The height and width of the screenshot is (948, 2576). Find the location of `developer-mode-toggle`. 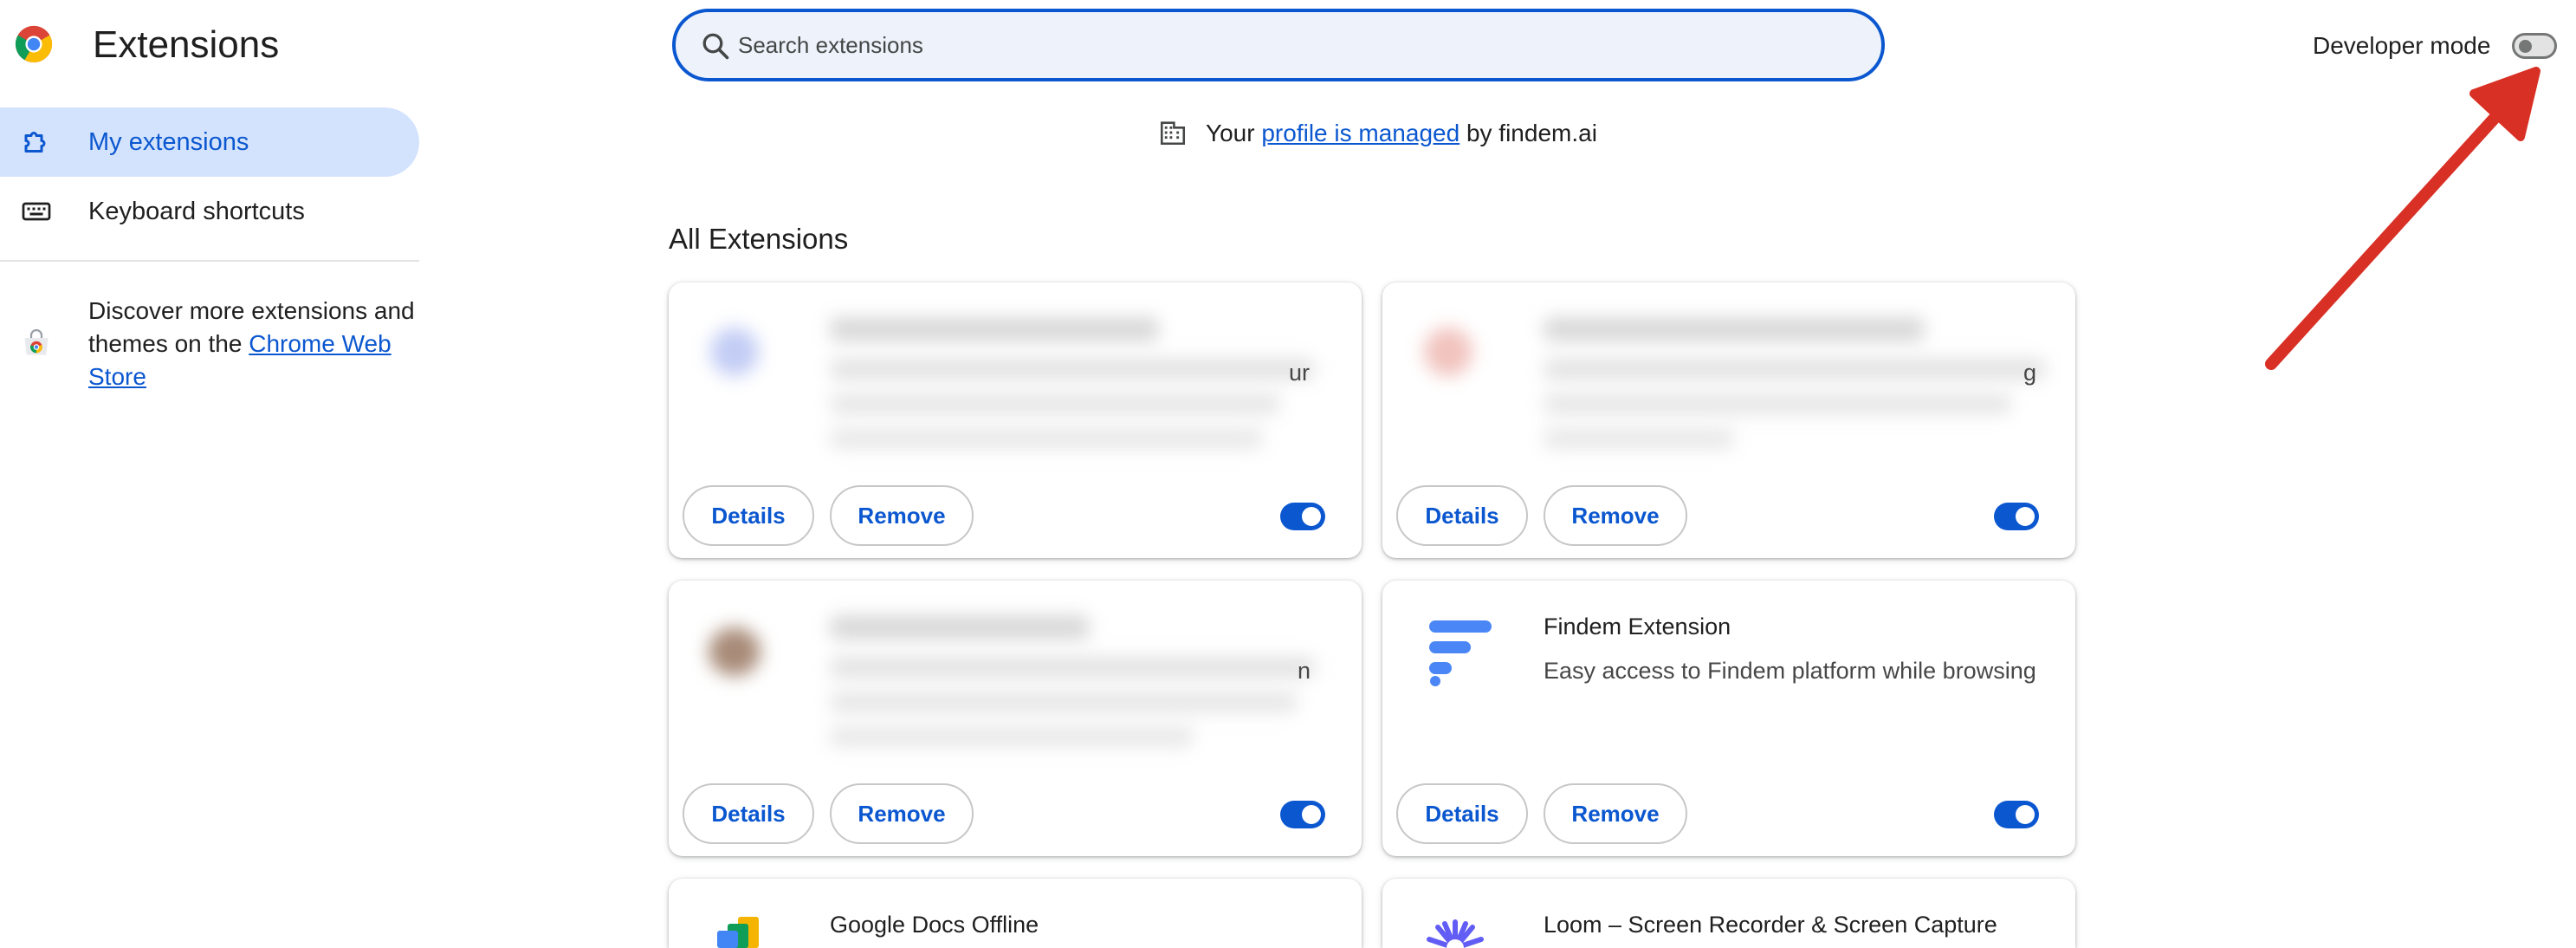

developer-mode-toggle is located at coordinates (2534, 46).